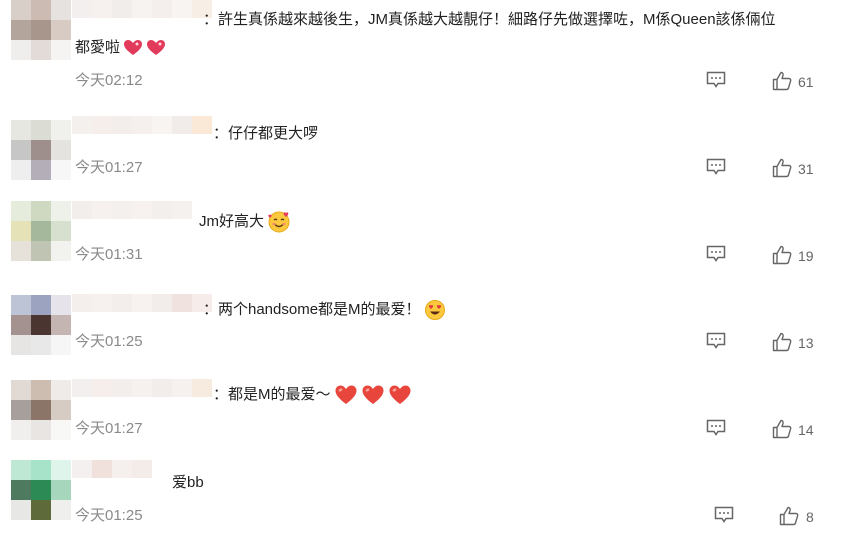 The image size is (847, 550). I want to click on comment-text-line1: ：两个handsome都是M的最爱！, so click(312, 309).